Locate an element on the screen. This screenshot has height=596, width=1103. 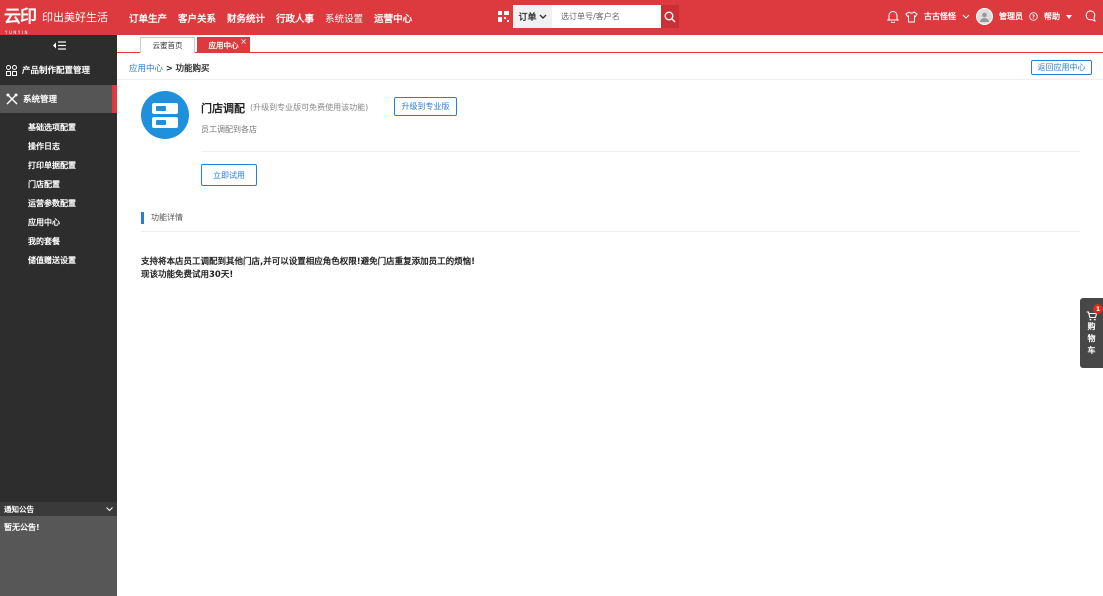
cart-label-char: 车 is located at coordinates (1091, 350).